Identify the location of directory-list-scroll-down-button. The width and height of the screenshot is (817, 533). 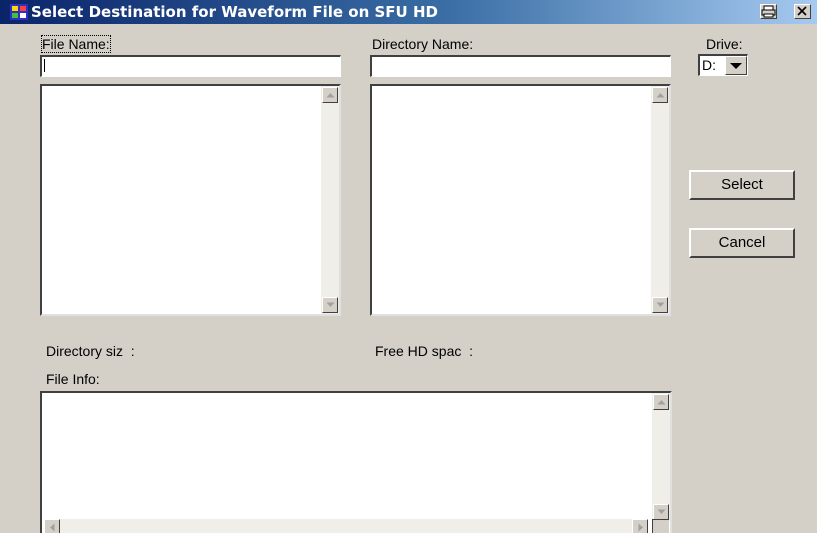
(660, 305).